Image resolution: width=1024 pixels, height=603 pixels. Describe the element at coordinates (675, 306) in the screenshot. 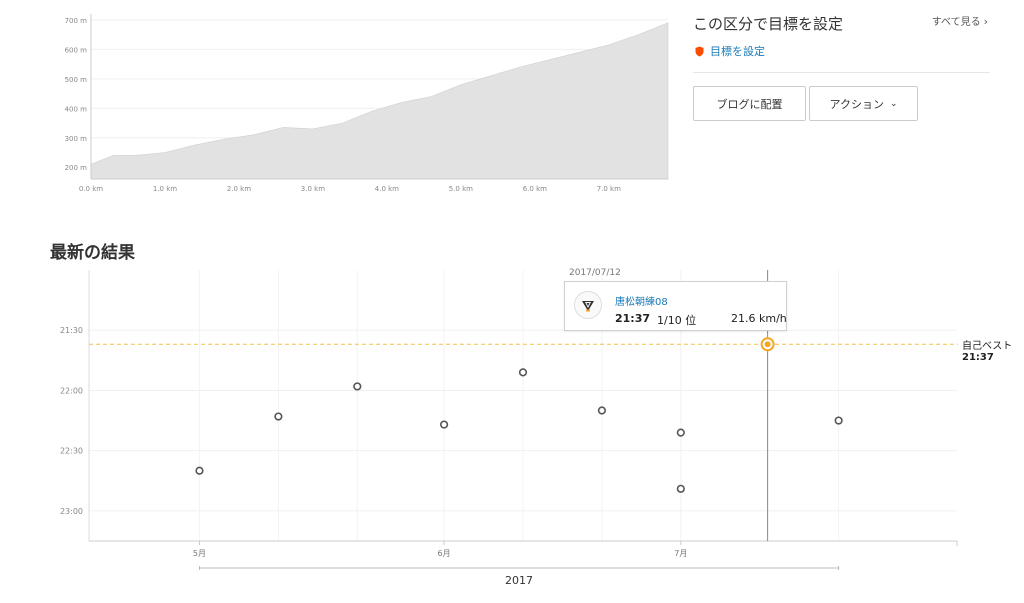

I see `result-tooltip: 唐松朝練08 21:37 1/10 位 21.6 km/h` at that location.